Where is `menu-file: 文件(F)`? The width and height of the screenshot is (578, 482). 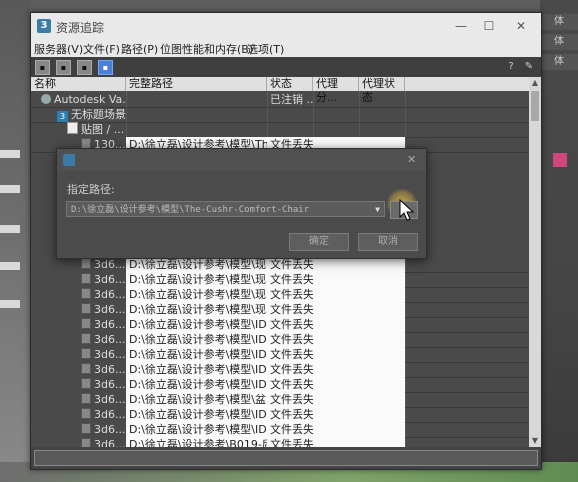
menu-file: 文件(F) is located at coordinates (101, 49).